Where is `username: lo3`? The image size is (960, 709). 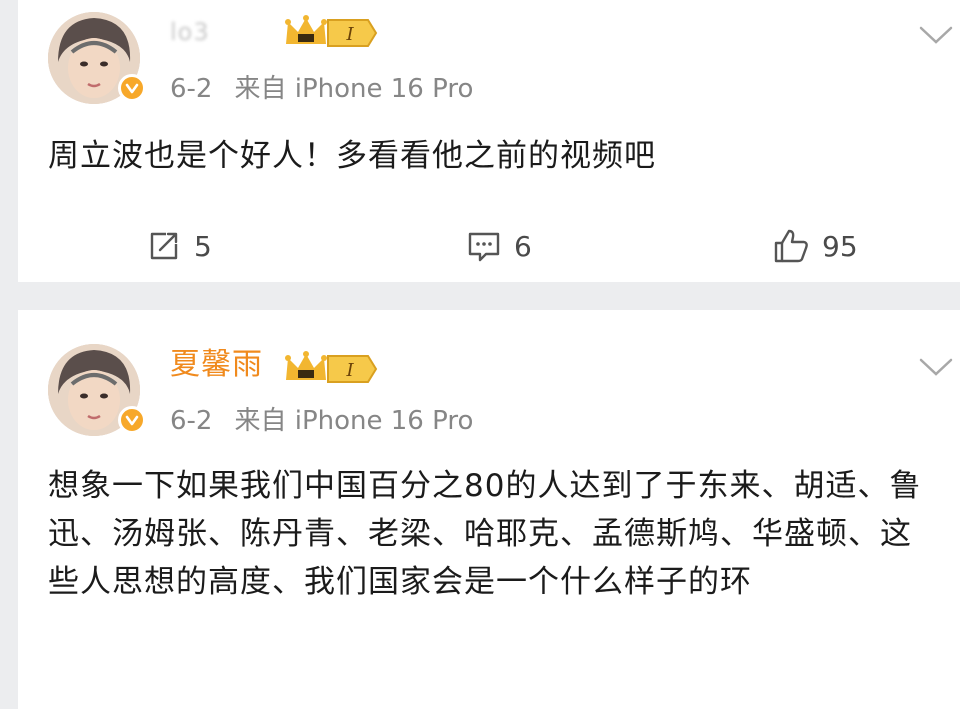
username: lo3 is located at coordinates (190, 32).